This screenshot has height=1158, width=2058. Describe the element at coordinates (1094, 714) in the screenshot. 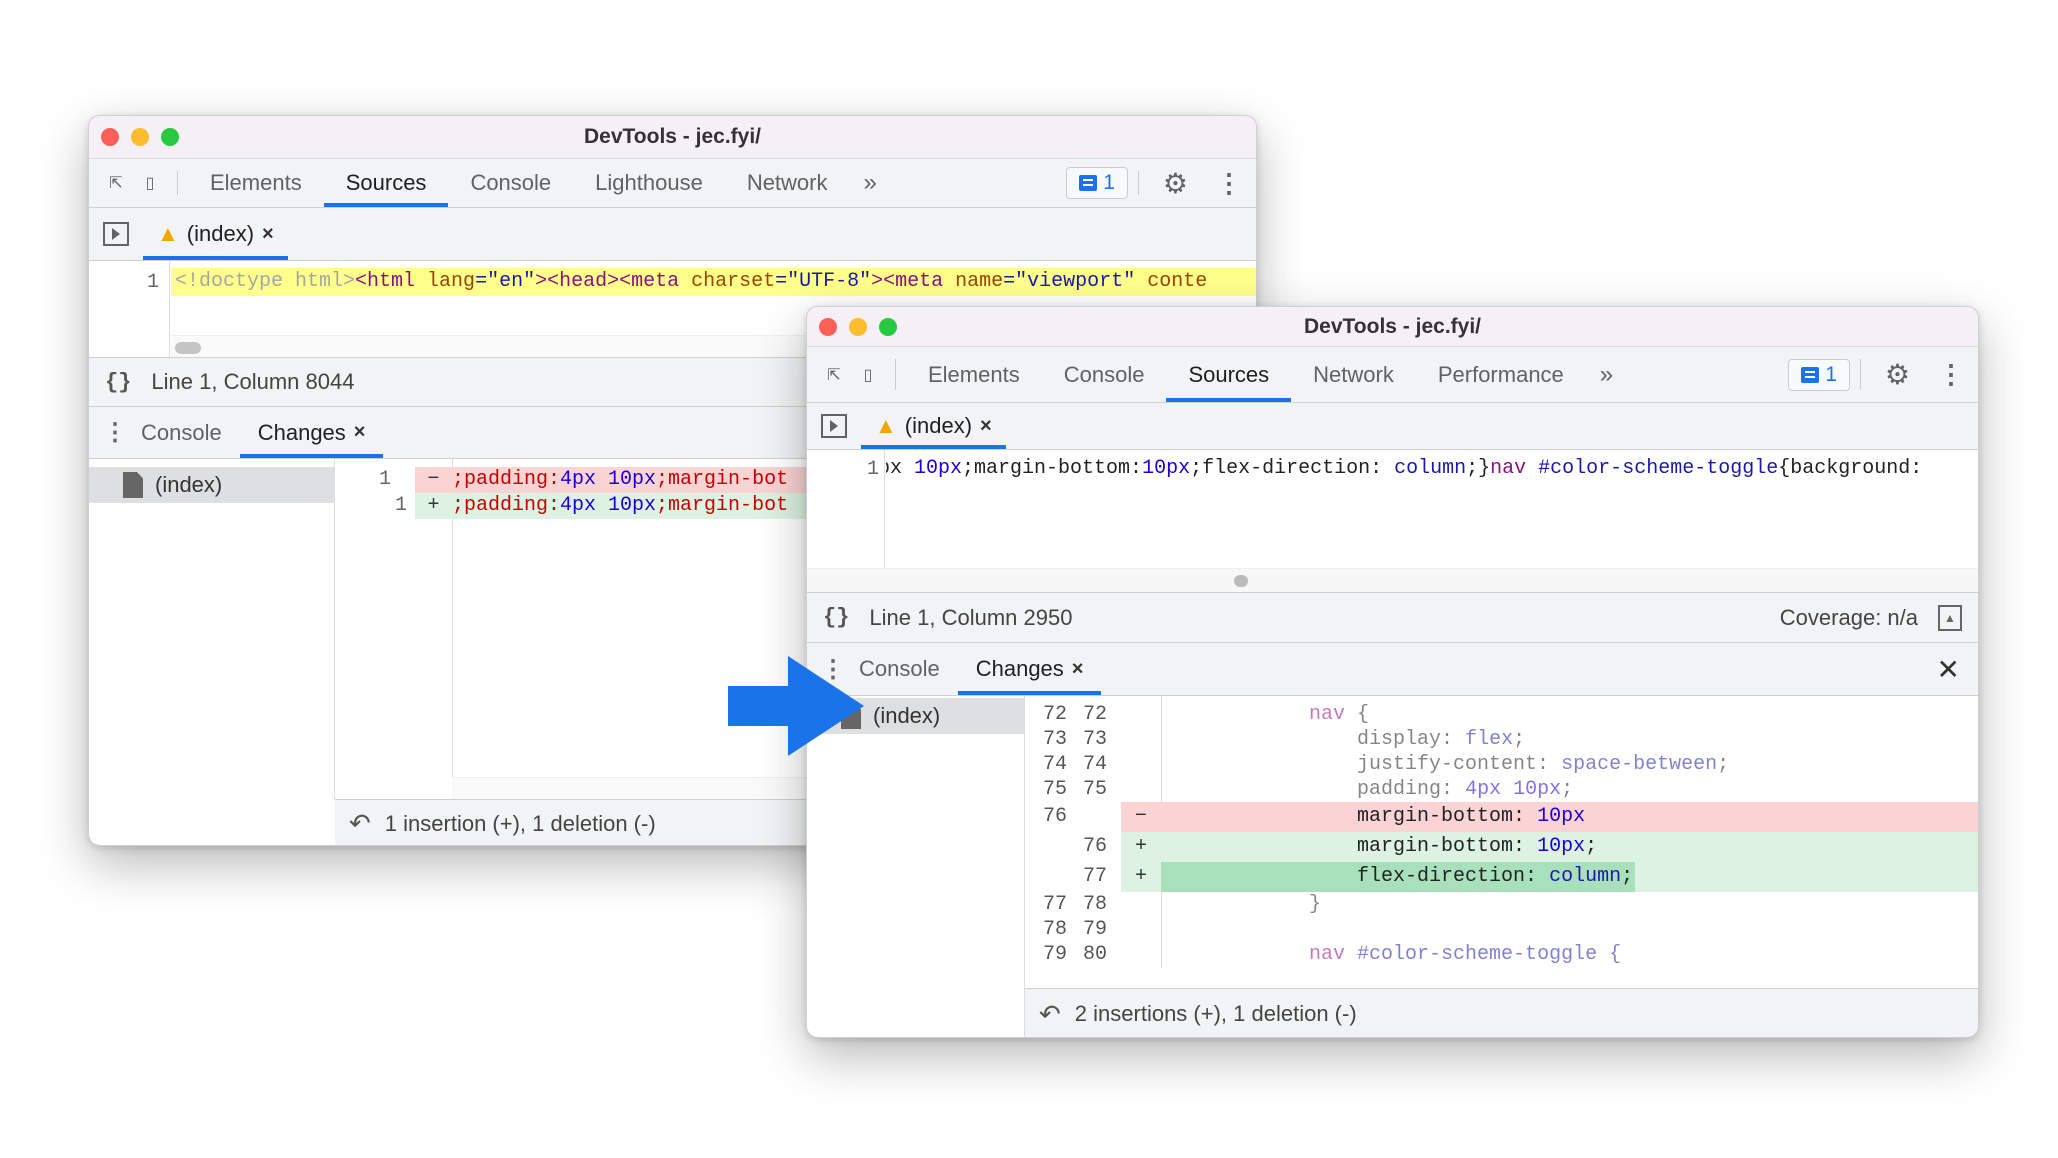

I see `new-line-number: 72` at that location.